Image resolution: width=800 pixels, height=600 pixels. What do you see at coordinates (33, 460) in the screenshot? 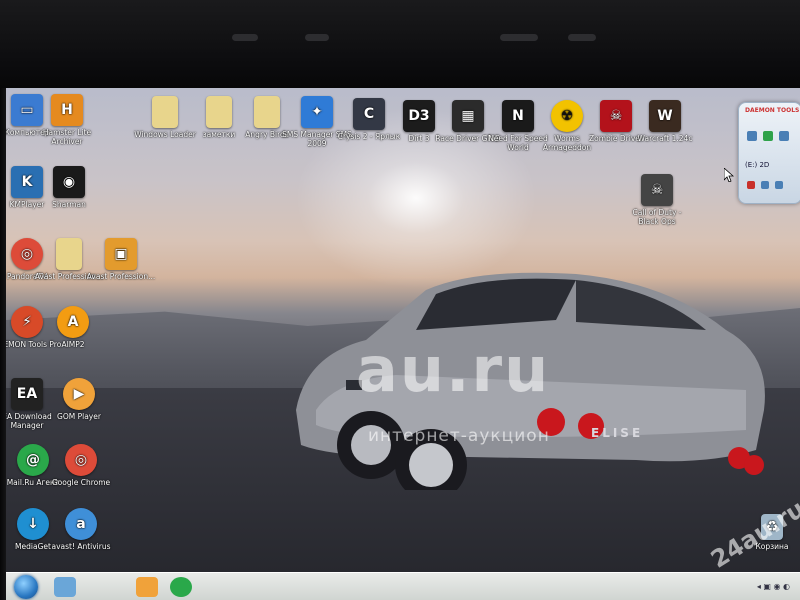
I see `mailru-agent-icon: @` at bounding box center [33, 460].